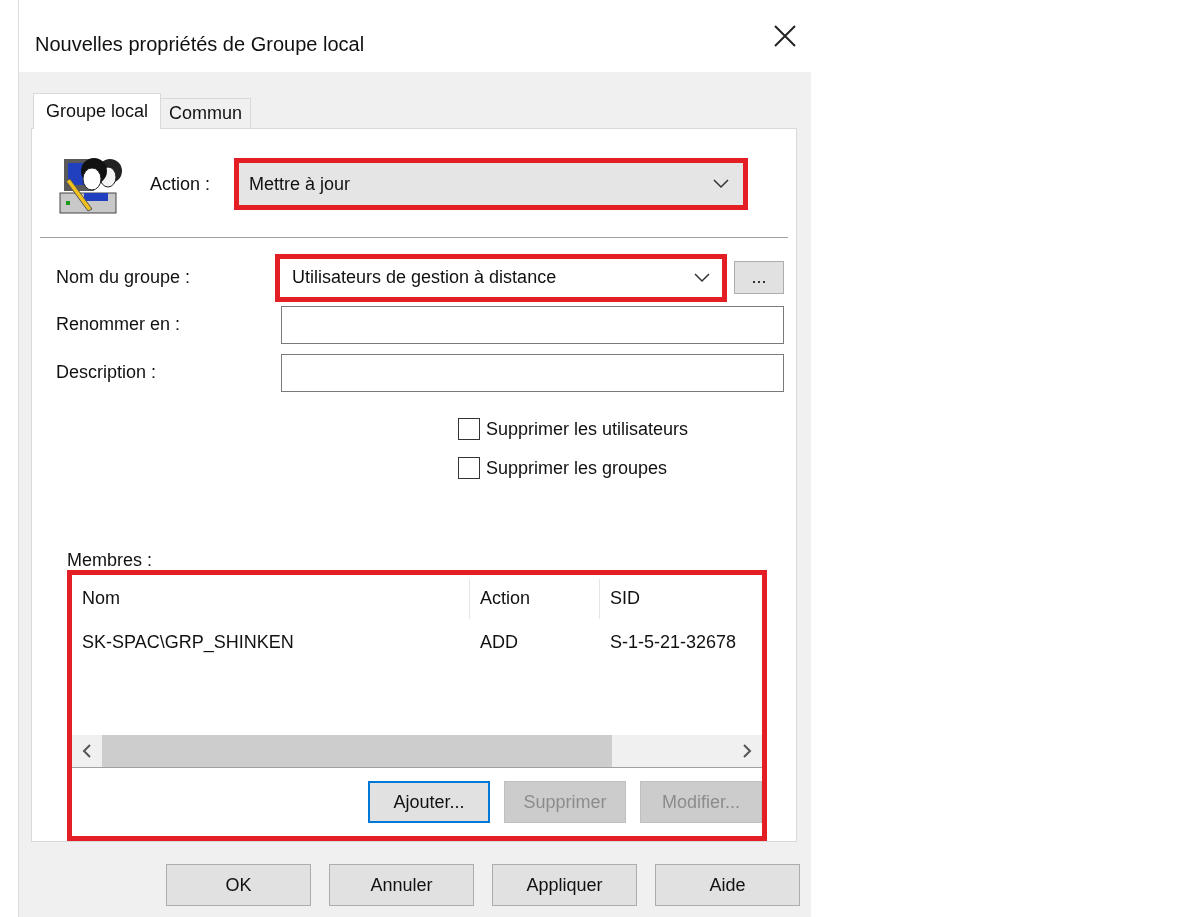 This screenshot has width=1178, height=917. Describe the element at coordinates (785, 36) in the screenshot. I see `close-icon` at that location.